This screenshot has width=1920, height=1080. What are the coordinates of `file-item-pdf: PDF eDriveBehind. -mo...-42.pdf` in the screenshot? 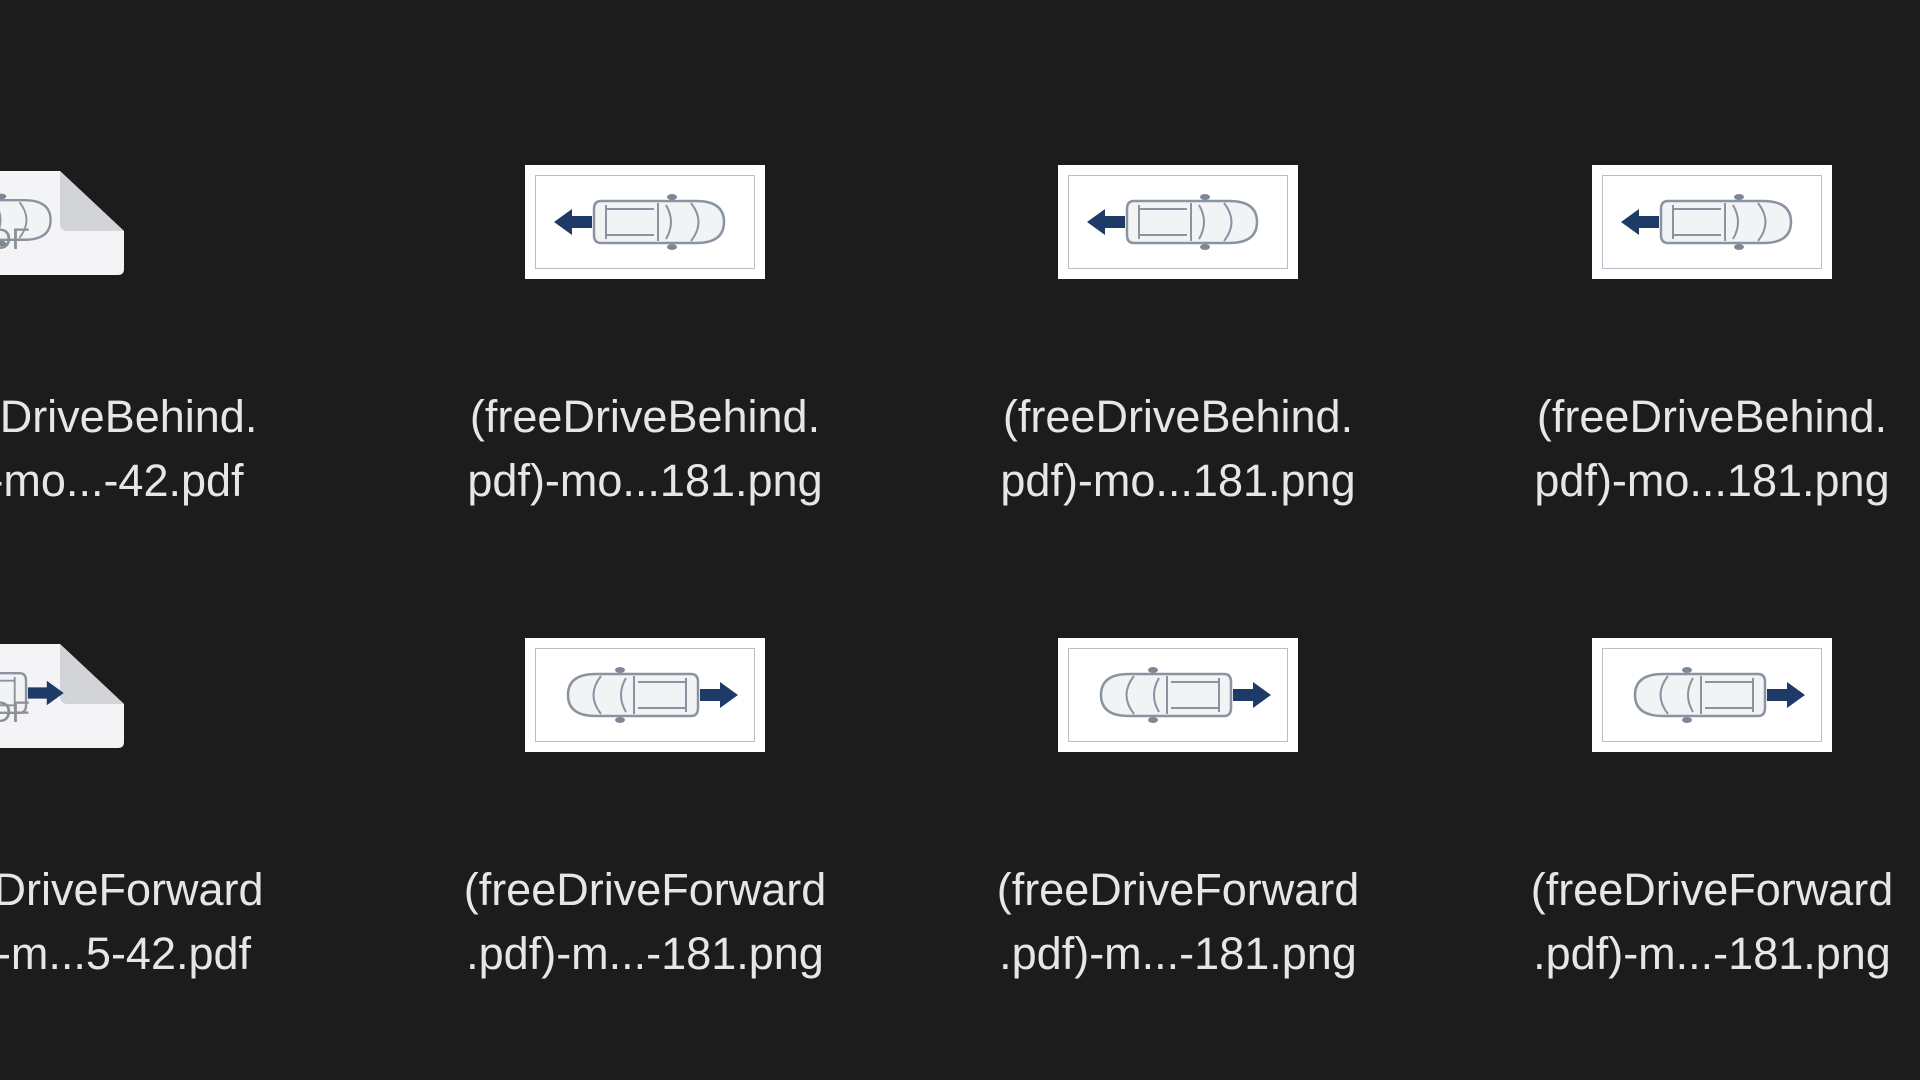 It's located at (168, 365).